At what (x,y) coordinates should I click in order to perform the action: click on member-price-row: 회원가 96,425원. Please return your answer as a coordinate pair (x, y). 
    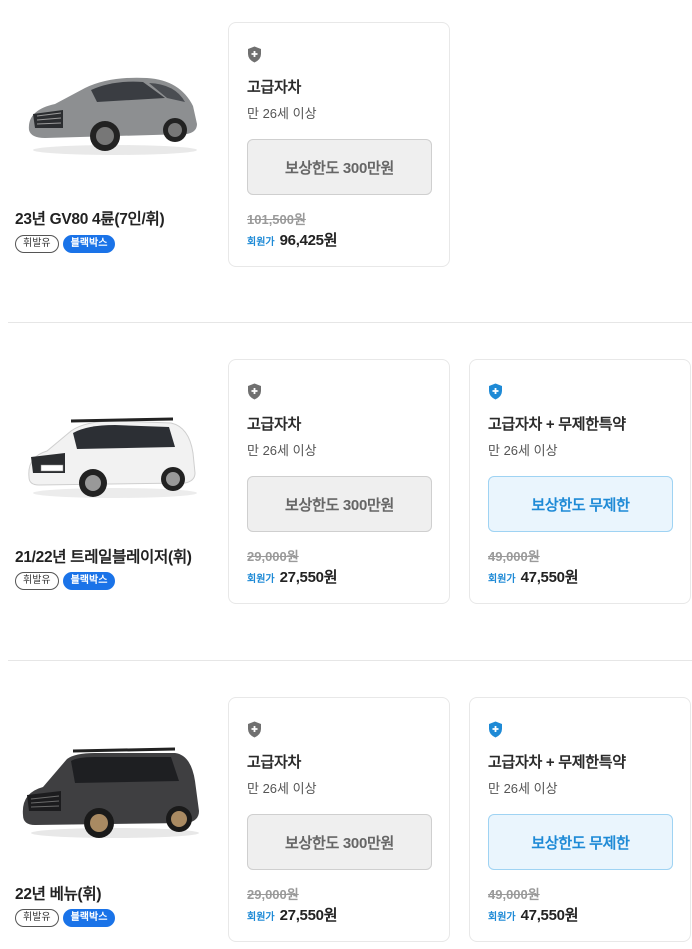
    Looking at the image, I should click on (292, 239).